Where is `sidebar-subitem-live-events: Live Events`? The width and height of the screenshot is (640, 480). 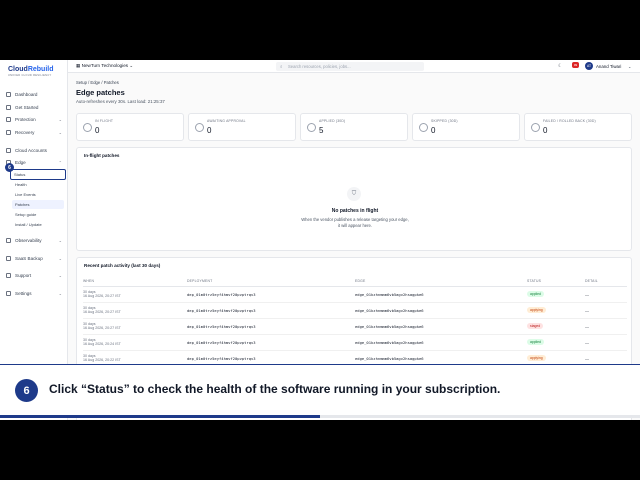 sidebar-subitem-live-events: Live Events is located at coordinates (38, 194).